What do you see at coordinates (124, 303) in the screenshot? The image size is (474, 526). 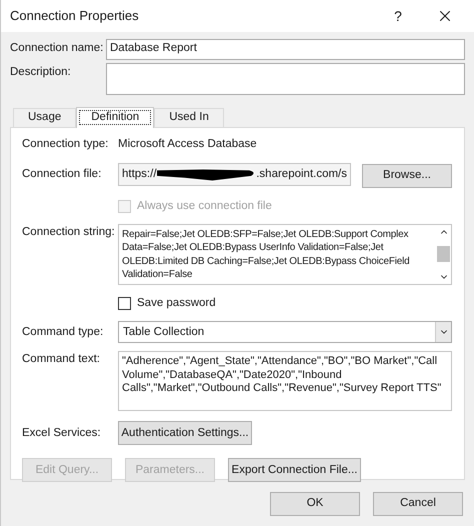 I see `checkbox` at bounding box center [124, 303].